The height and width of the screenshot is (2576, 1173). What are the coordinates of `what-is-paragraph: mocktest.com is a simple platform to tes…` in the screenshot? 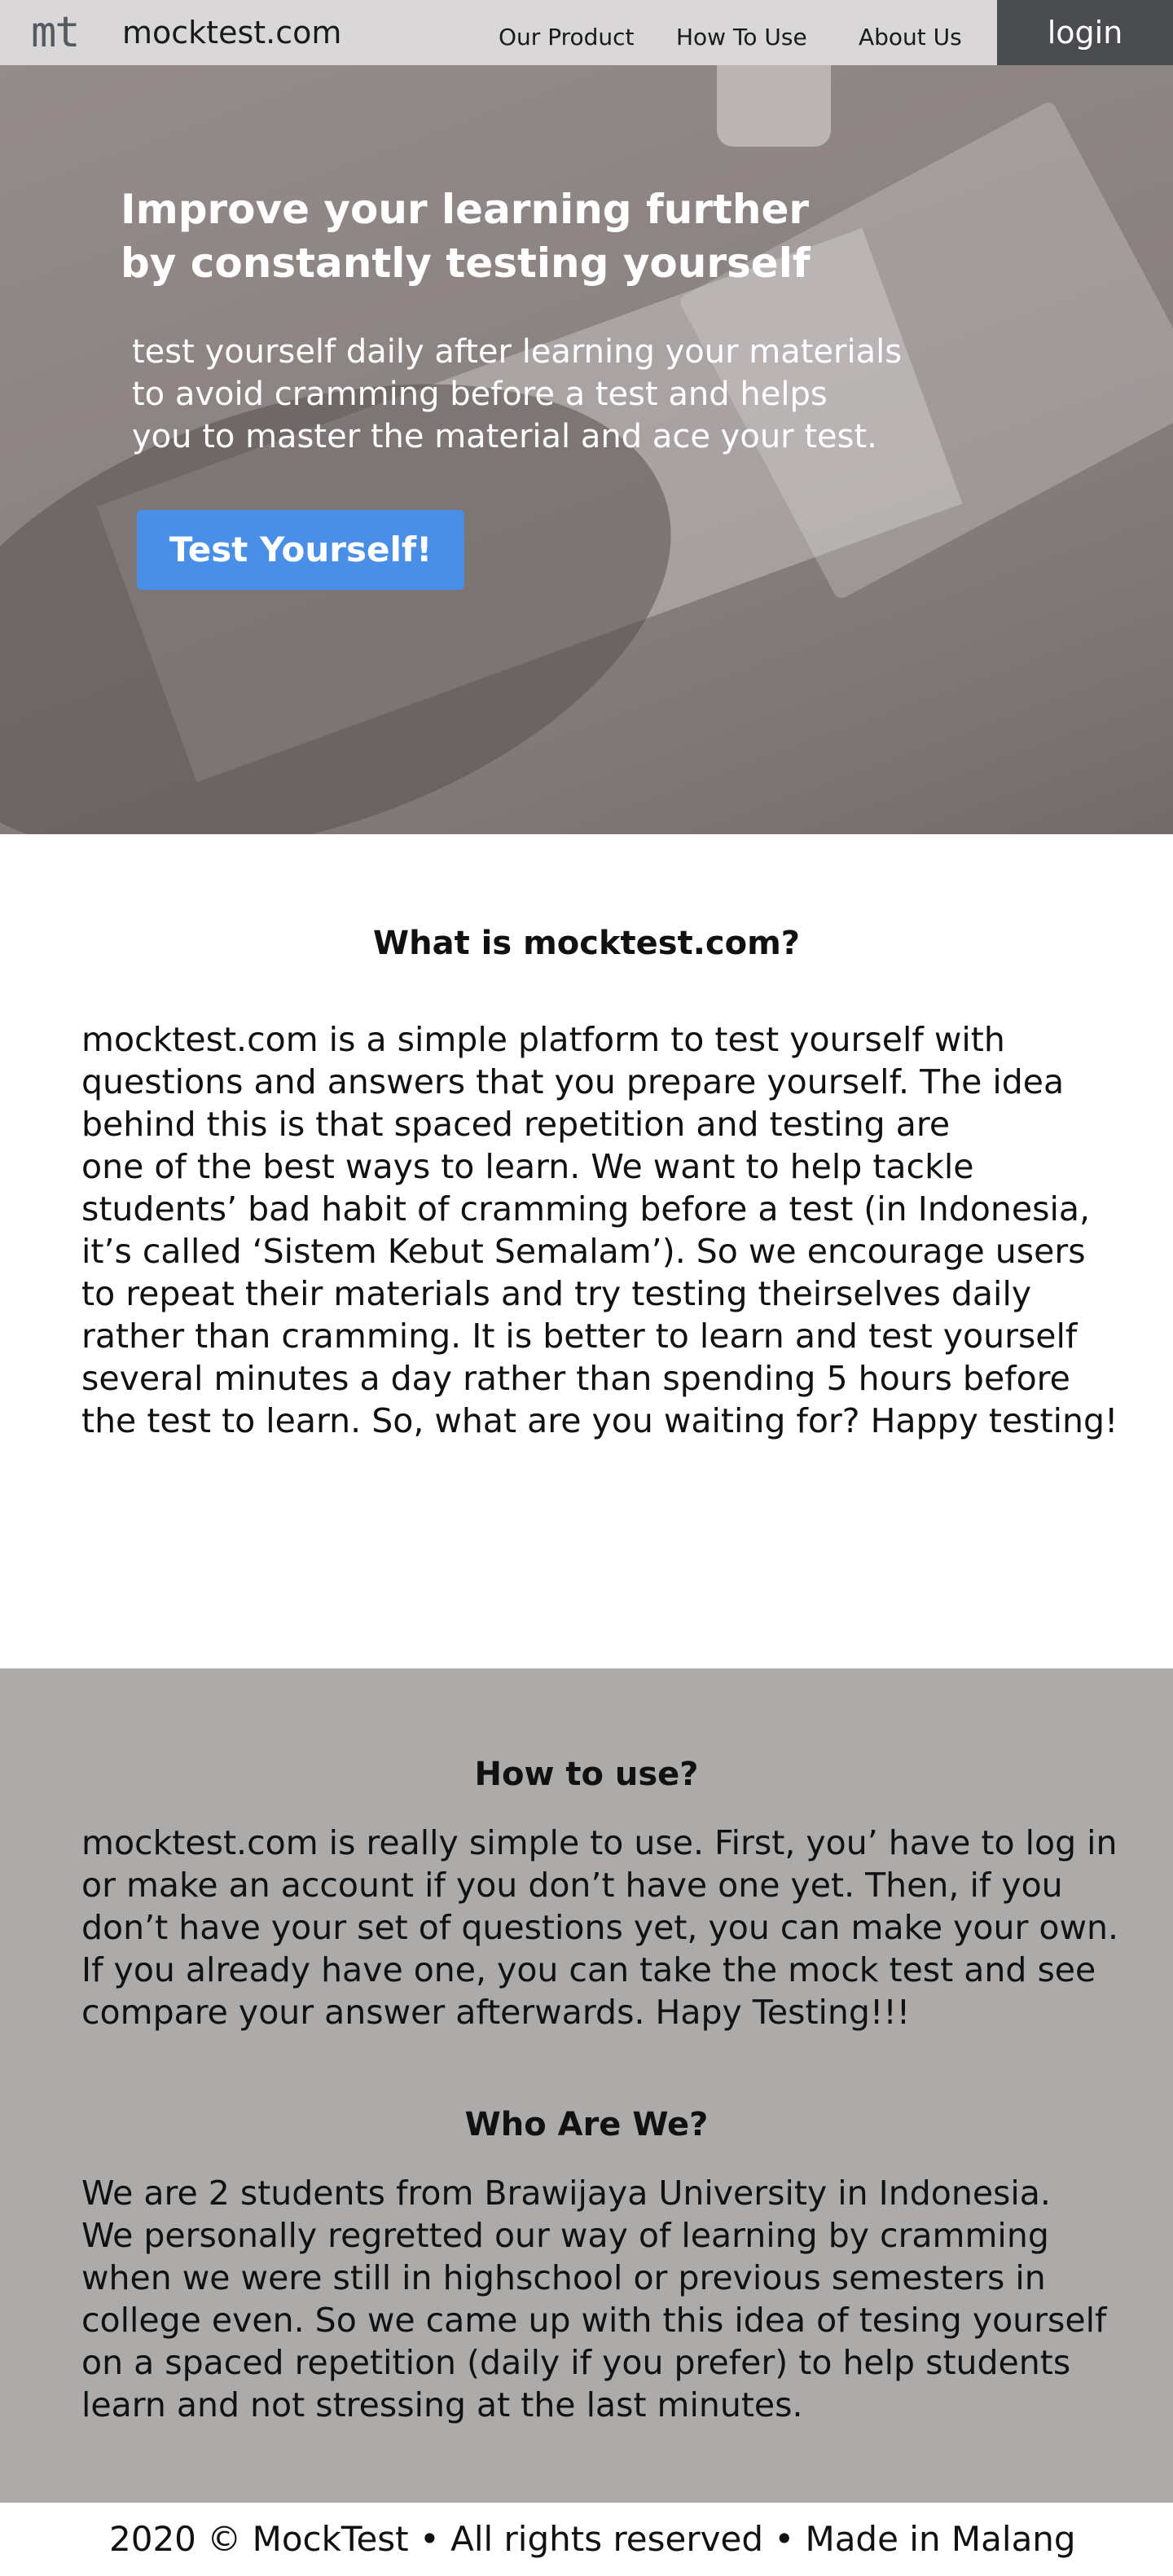 It's located at (615, 1230).